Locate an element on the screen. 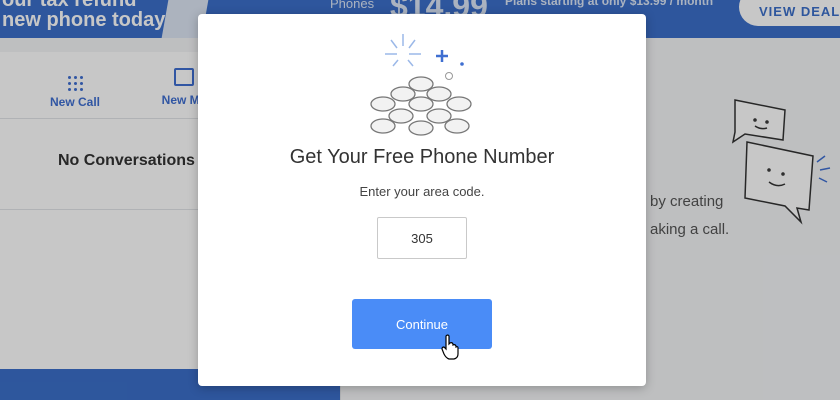 This screenshot has width=840, height=400. area-code-input is located at coordinates (422, 238).